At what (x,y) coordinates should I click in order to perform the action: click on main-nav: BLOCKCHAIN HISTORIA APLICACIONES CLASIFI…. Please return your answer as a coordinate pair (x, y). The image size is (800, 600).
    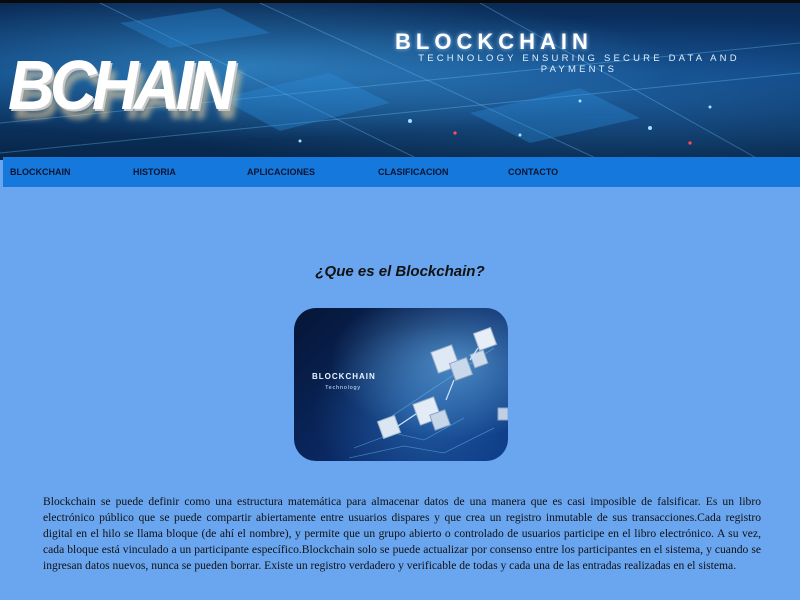
    Looking at the image, I should click on (401, 172).